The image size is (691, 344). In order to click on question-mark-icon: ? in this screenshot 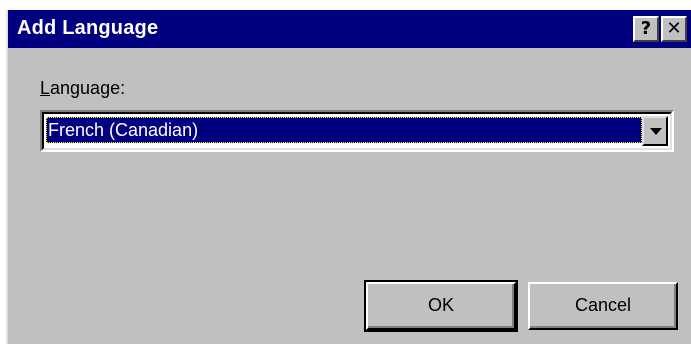, I will do `click(646, 28)`.